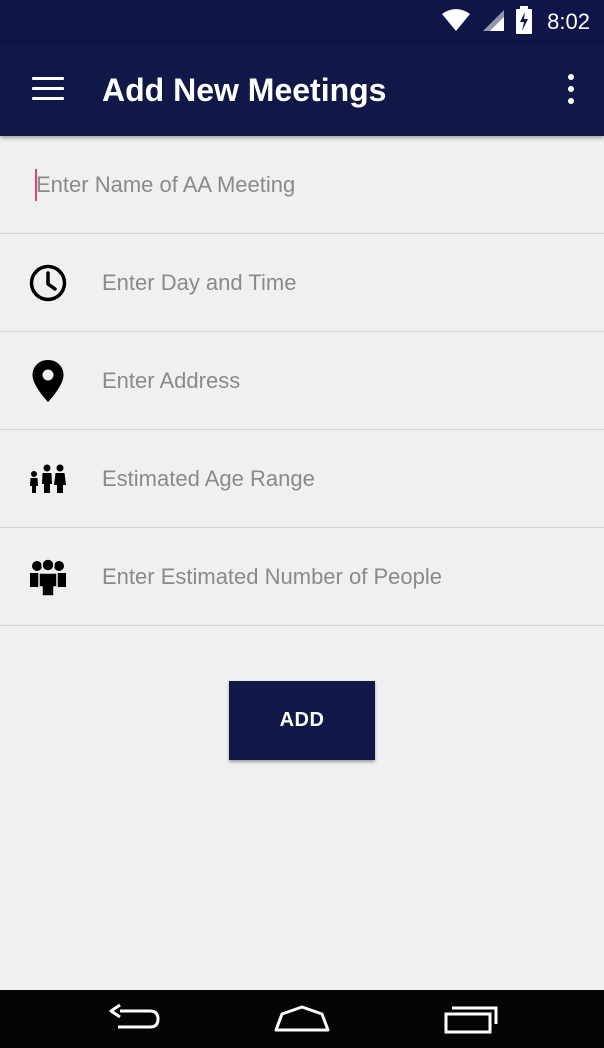  What do you see at coordinates (302, 720) in the screenshot?
I see `add-button: ADD` at bounding box center [302, 720].